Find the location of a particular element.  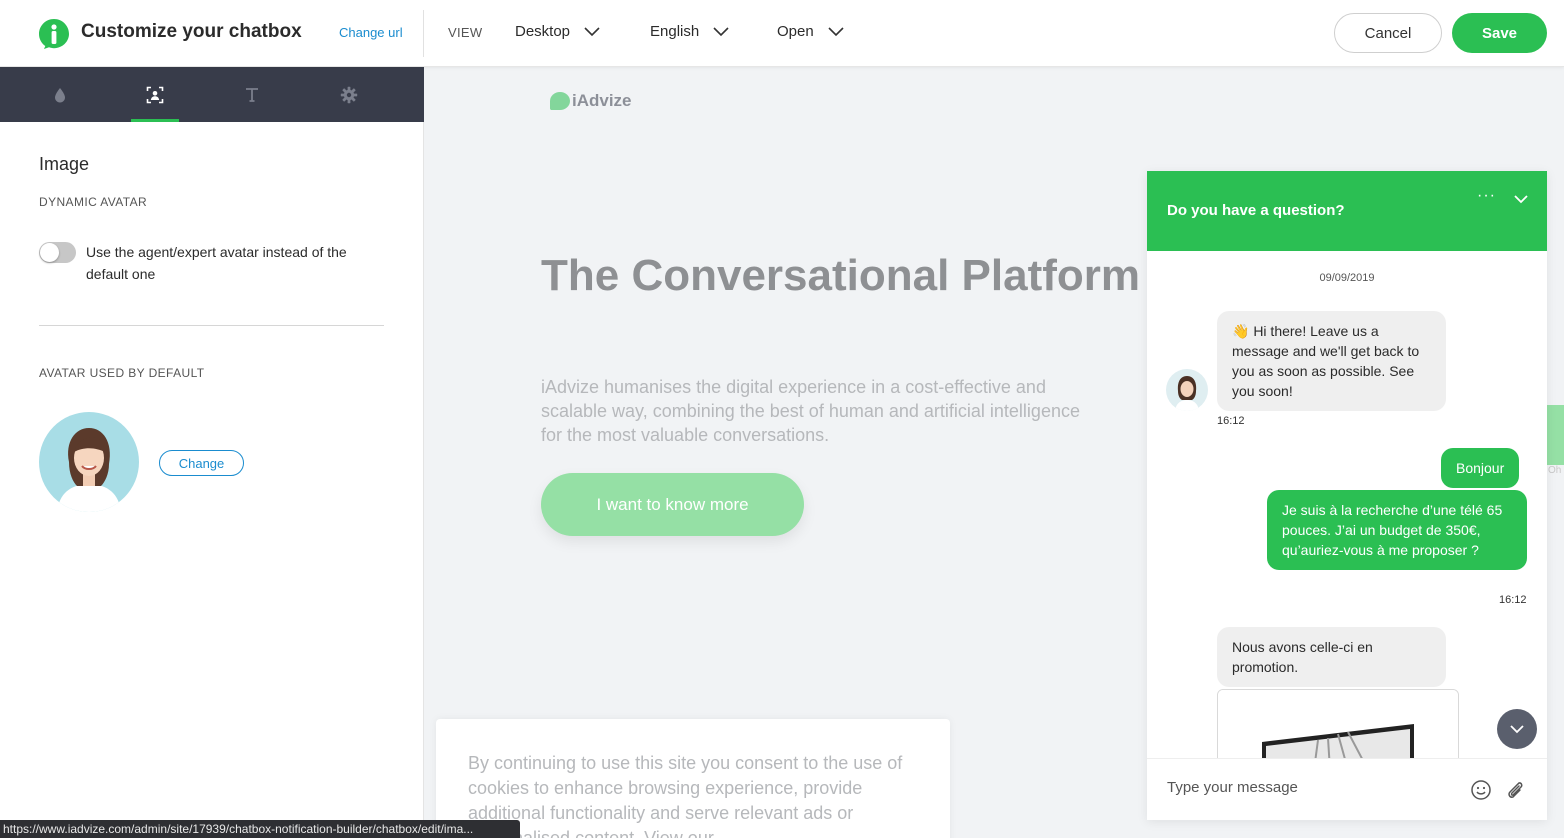

droplet-icon is located at coordinates (60, 94).